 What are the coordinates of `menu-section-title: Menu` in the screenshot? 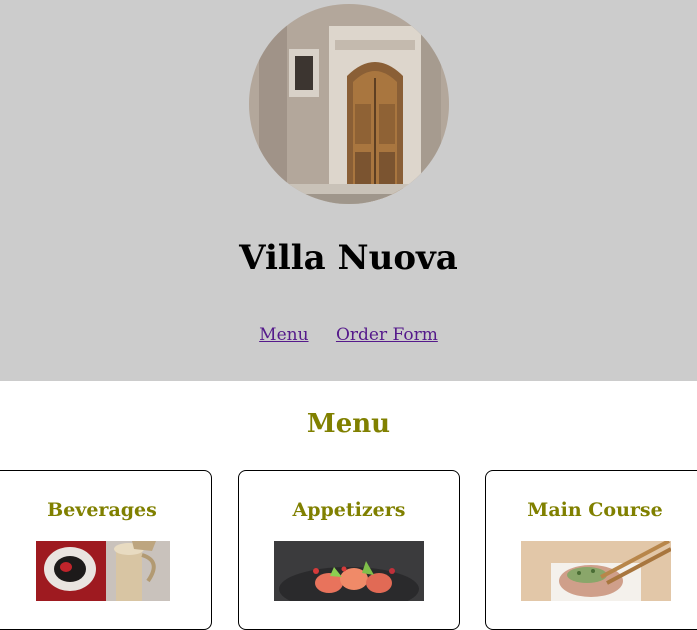 It's located at (348, 424).